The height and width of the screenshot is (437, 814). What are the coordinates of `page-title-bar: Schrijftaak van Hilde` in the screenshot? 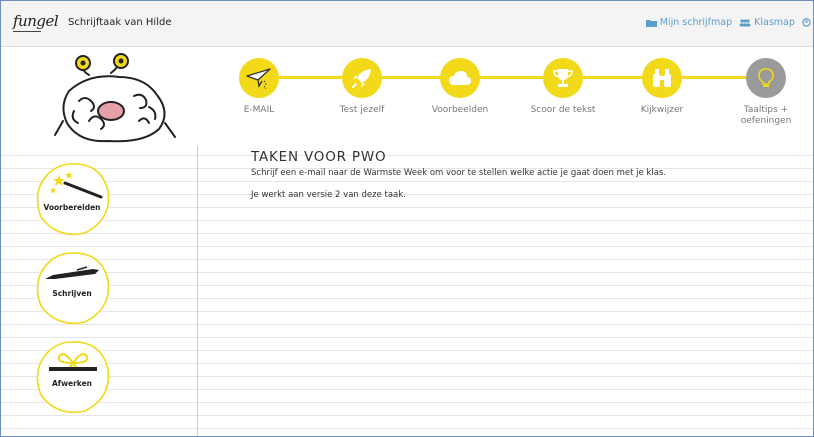 It's located at (120, 22).